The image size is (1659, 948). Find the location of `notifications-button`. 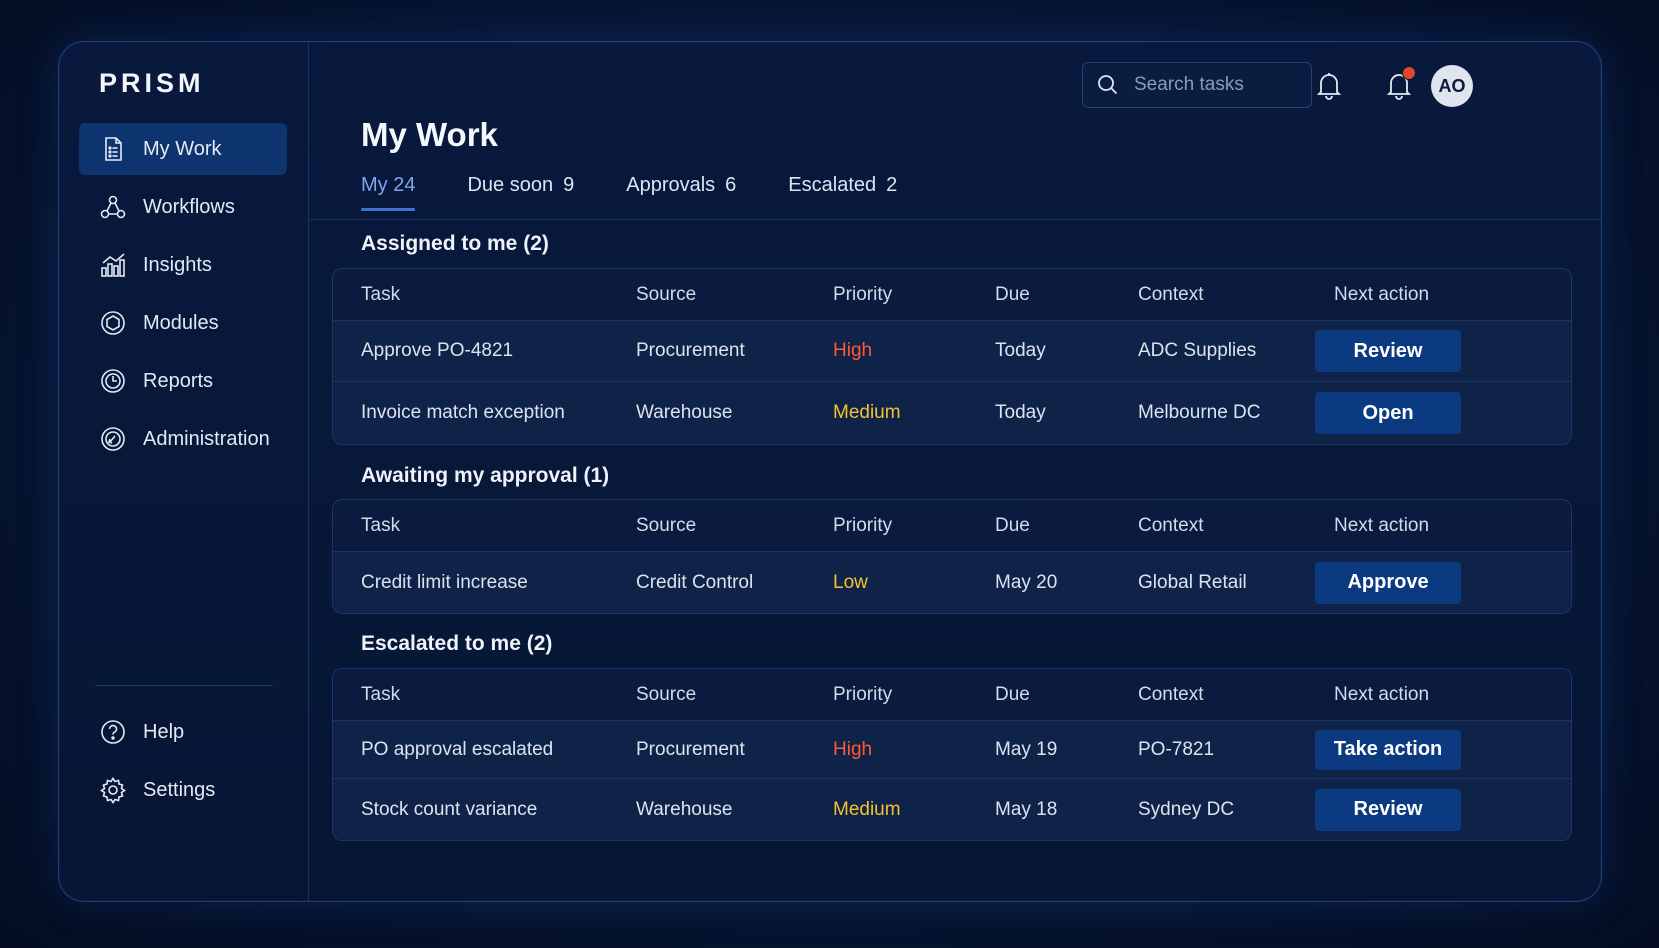

notifications-button is located at coordinates (1329, 85).